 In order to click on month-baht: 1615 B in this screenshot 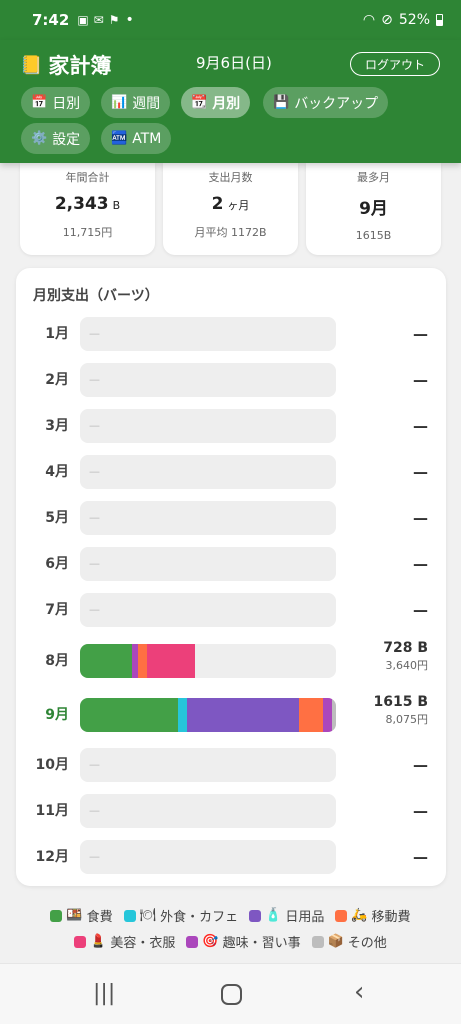, I will do `click(400, 702)`.